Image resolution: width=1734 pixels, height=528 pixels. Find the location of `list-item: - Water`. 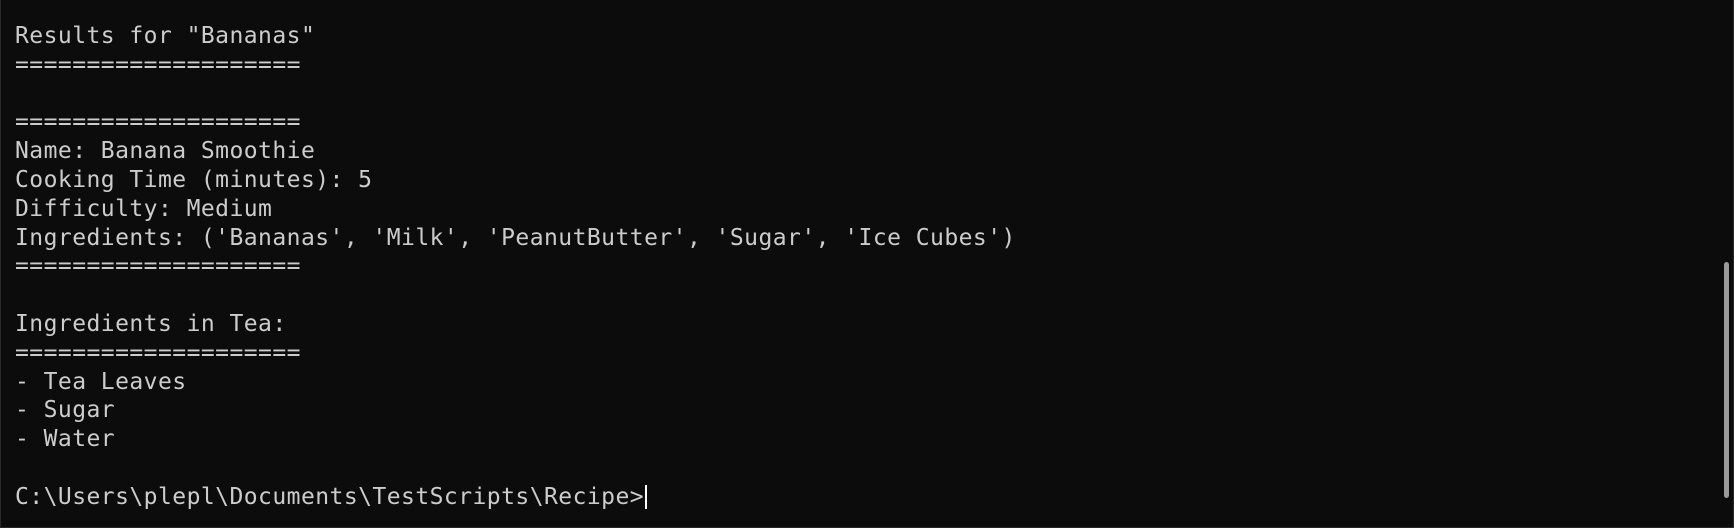

list-item: - Water is located at coordinates (65, 439).